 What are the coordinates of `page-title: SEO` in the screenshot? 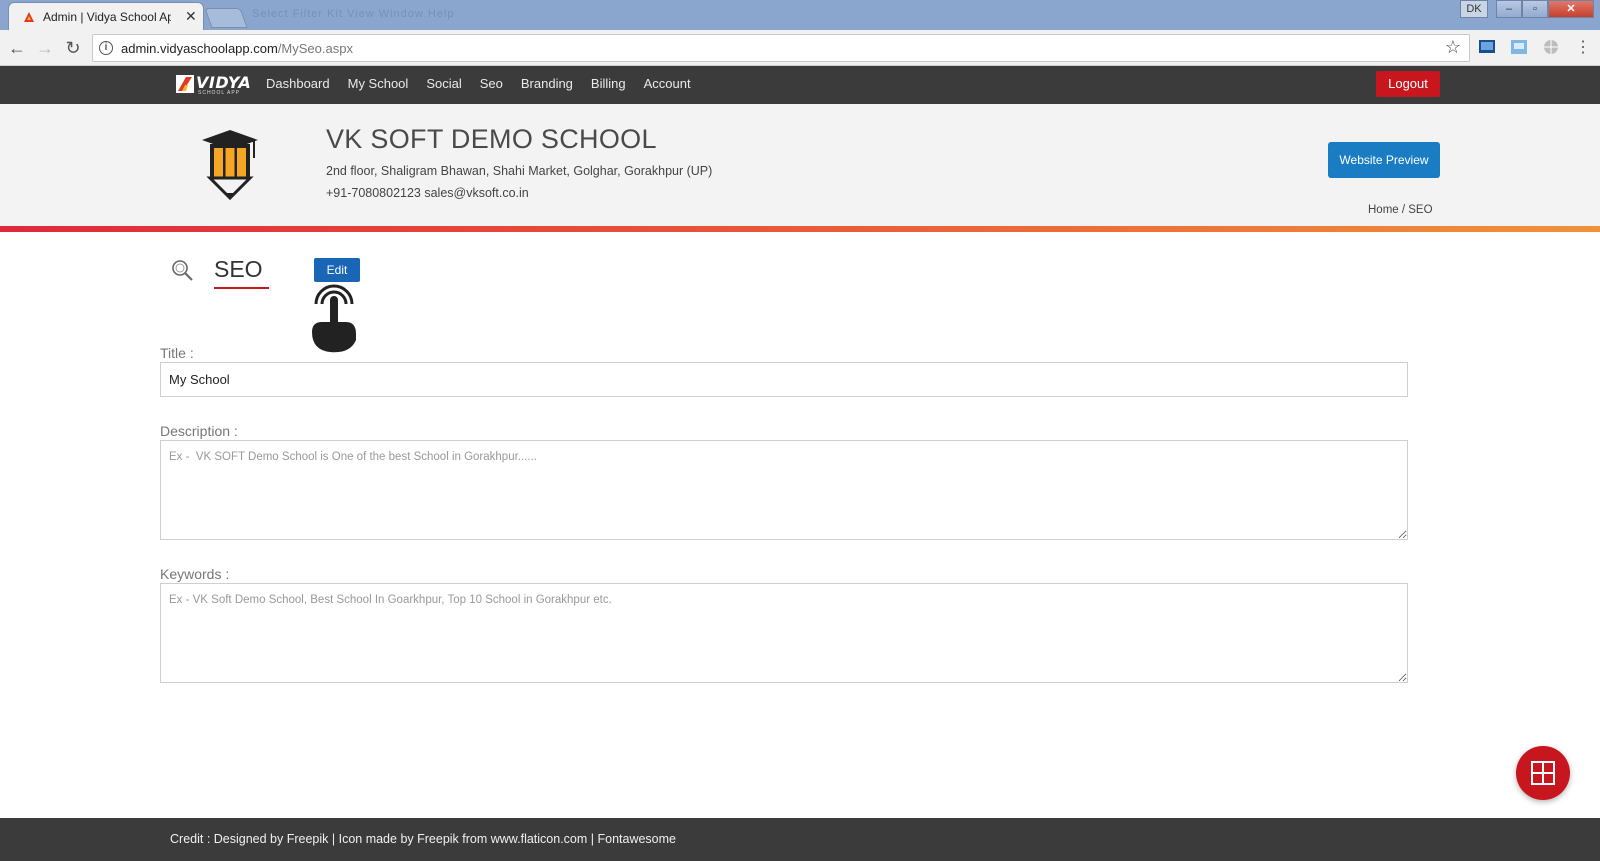 It's located at (241, 272).